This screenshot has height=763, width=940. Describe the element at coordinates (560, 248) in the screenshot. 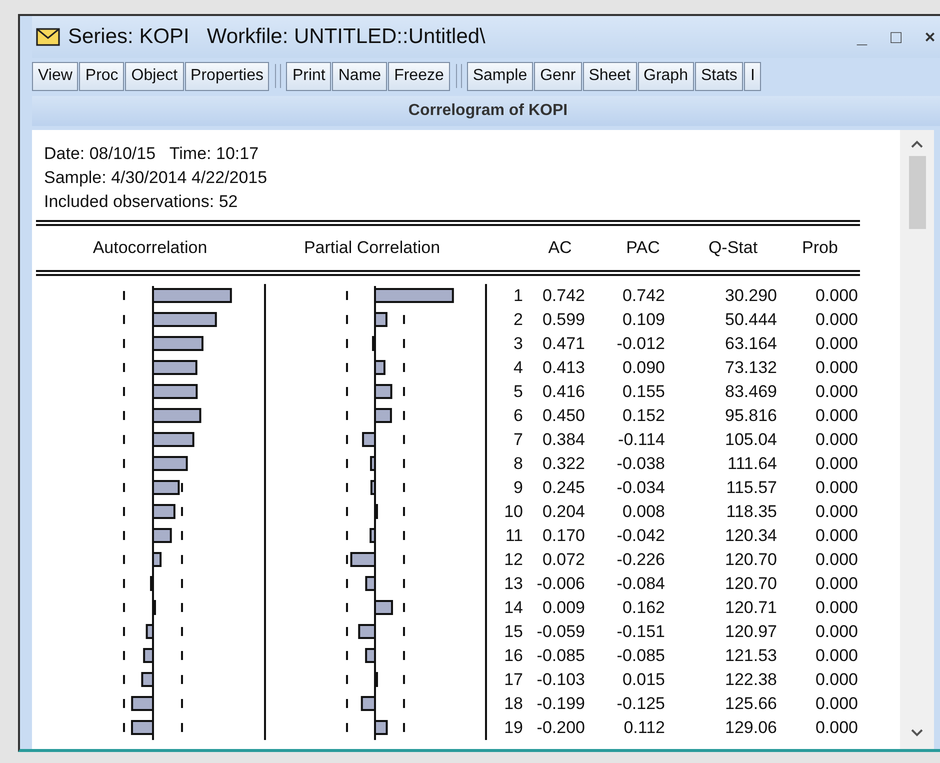

I see `column-header: AC` at that location.